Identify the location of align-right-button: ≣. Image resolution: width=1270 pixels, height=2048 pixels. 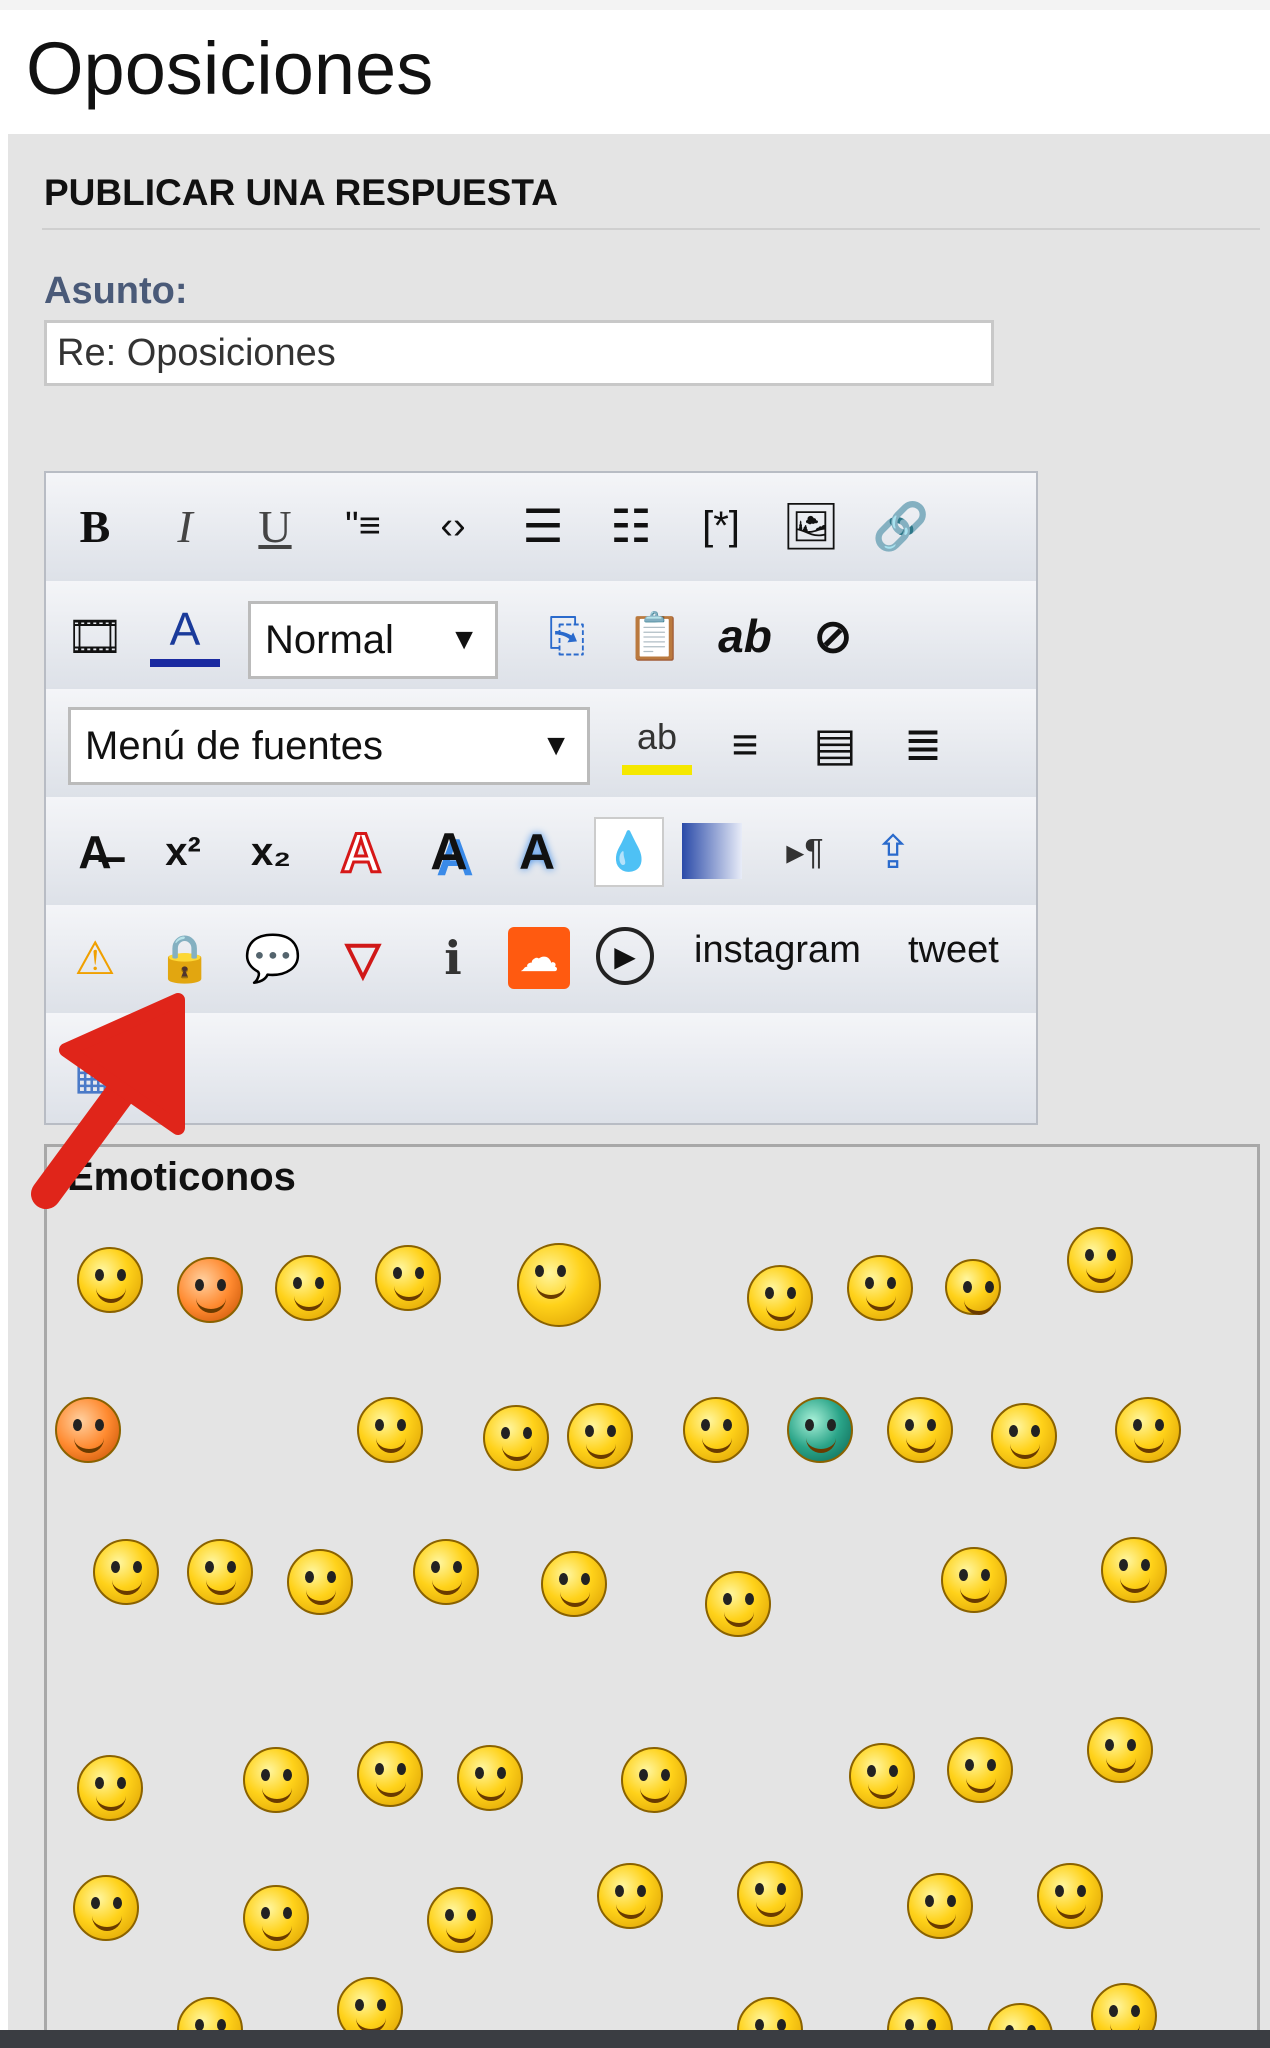
(923, 744).